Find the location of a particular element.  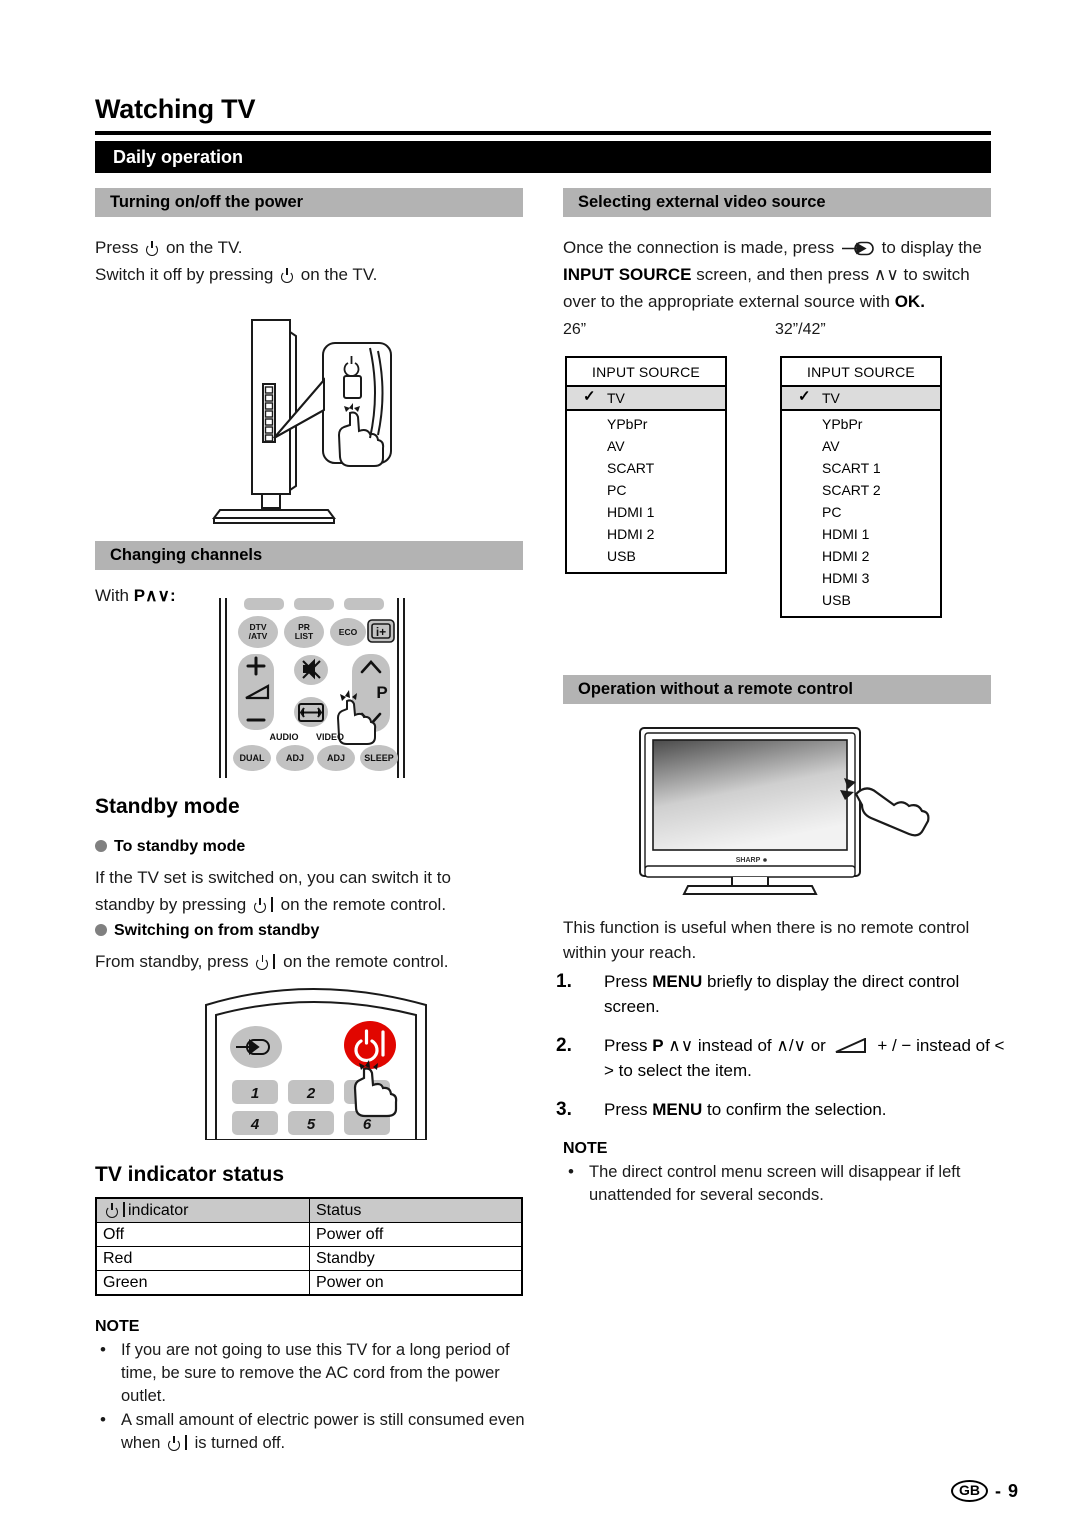

input-source-menu-title: INPUT SOURCE is located at coordinates (861, 372).